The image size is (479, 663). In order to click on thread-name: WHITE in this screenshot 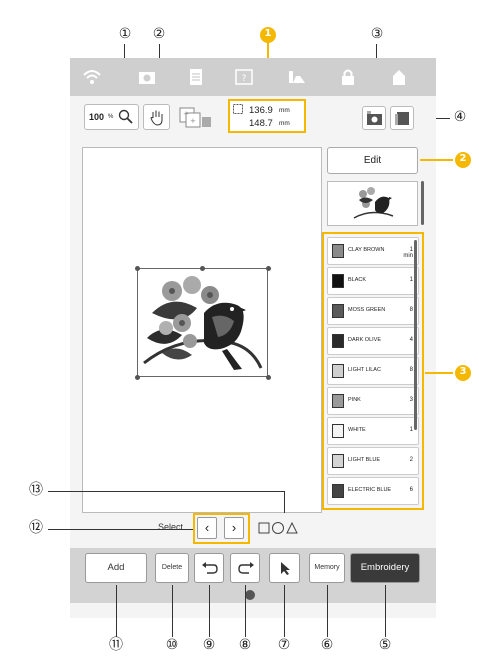, I will do `click(357, 430)`.